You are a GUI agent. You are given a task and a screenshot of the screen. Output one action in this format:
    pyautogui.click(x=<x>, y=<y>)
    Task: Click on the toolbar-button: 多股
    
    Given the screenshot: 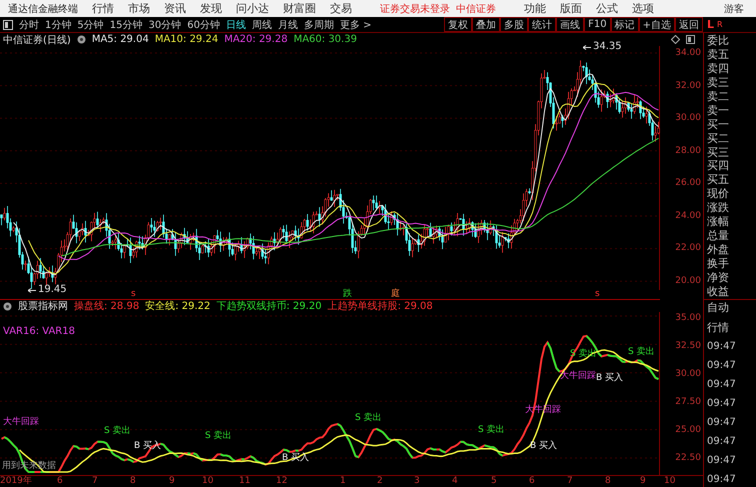 What is the action you would take?
    pyautogui.click(x=514, y=24)
    